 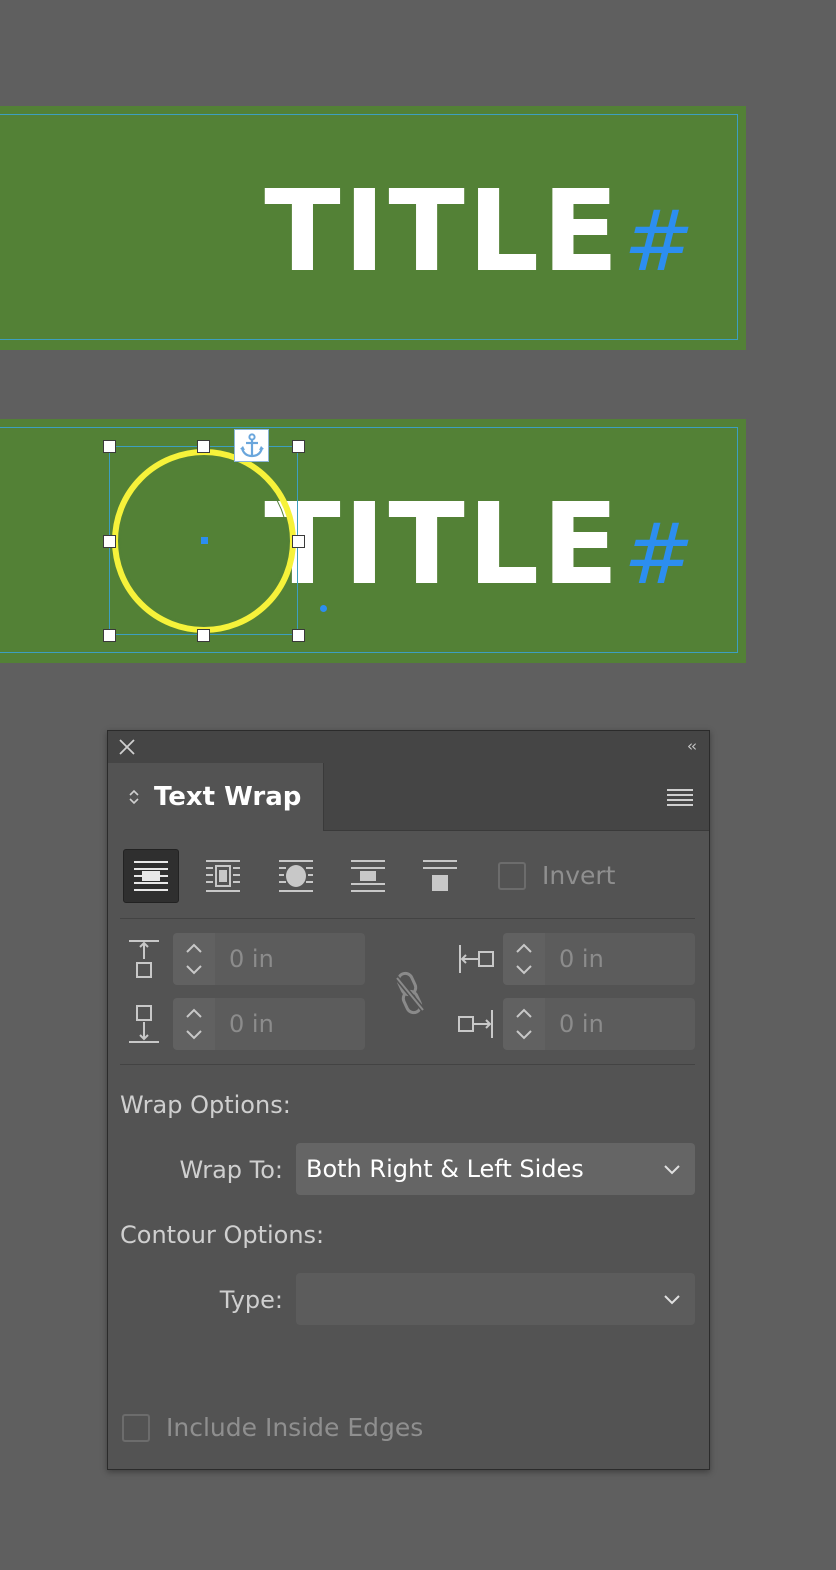 What do you see at coordinates (203, 635) in the screenshot?
I see `resize-handle-bottom-center` at bounding box center [203, 635].